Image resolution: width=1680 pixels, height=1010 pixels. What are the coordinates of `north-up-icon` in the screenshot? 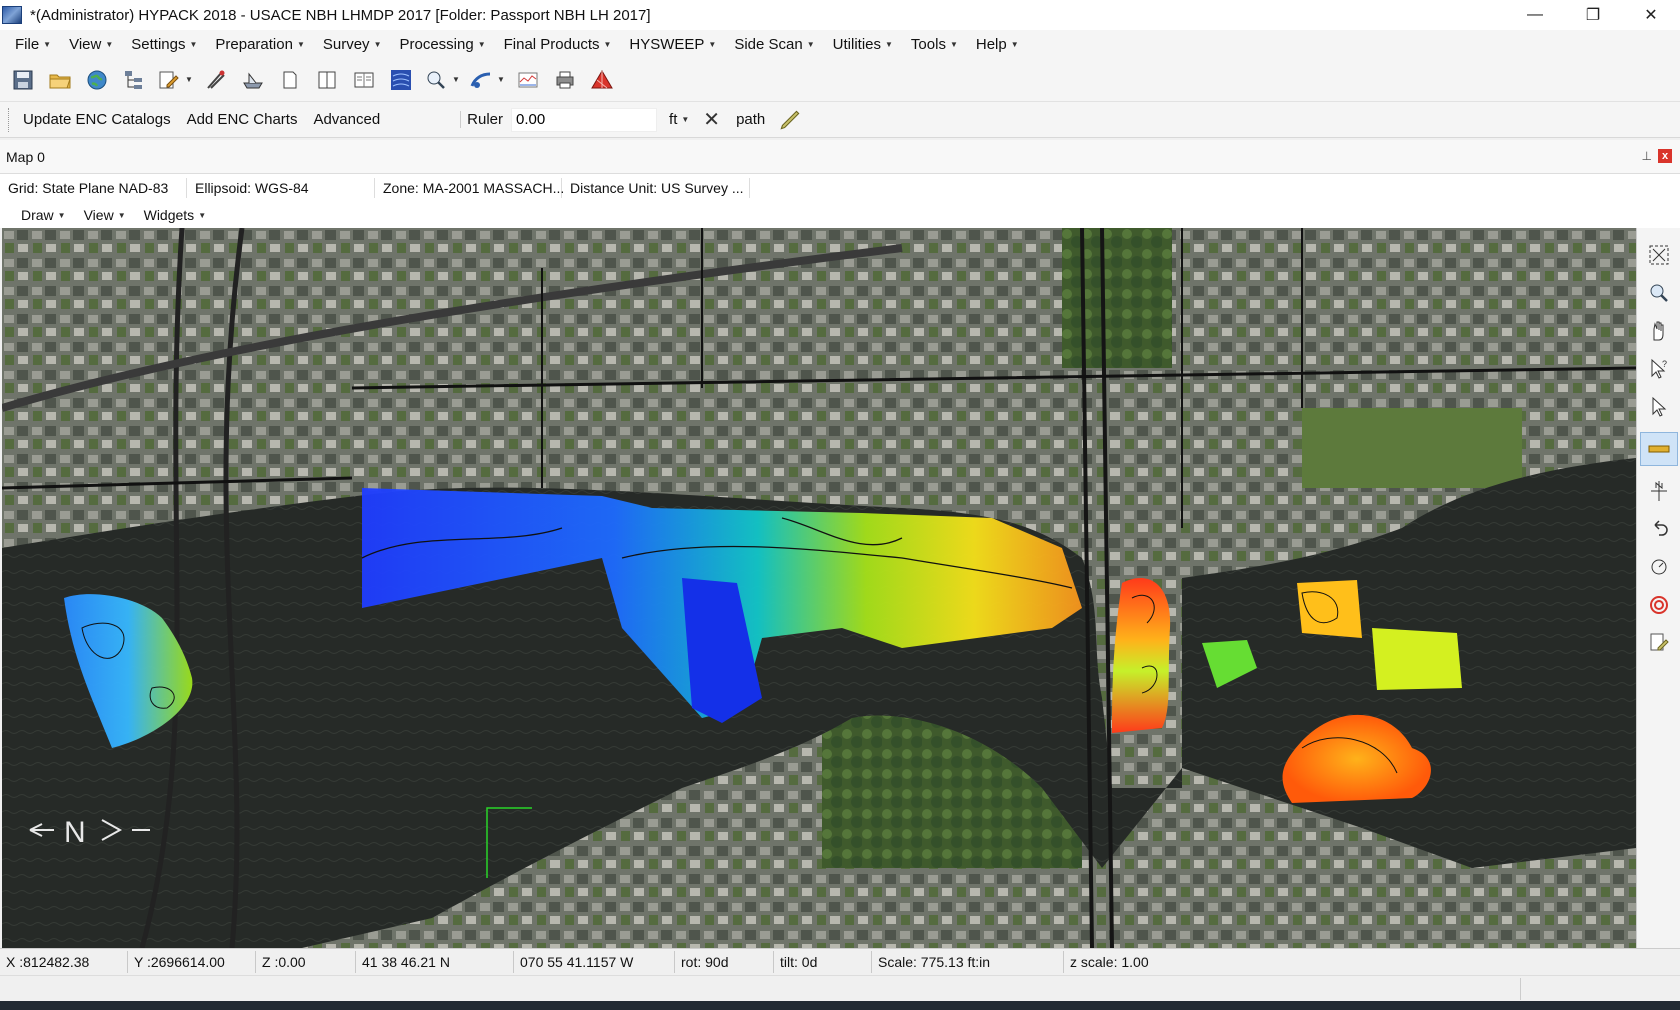 It's located at (1658, 491).